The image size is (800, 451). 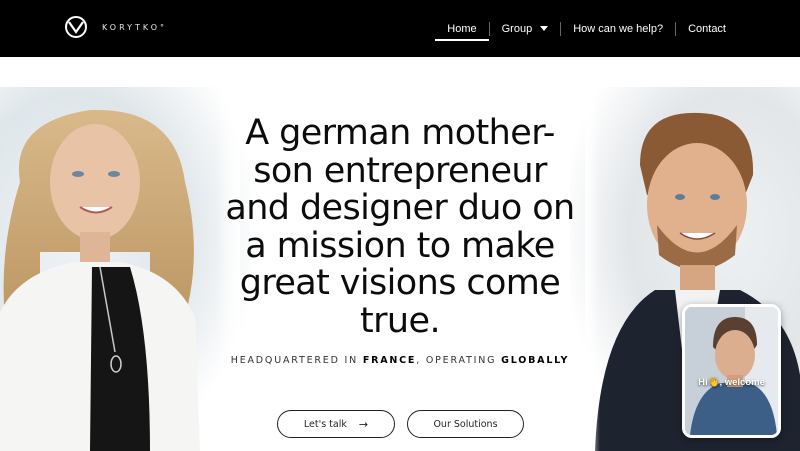 I want to click on nav-item-home-label: Home, so click(x=462, y=28).